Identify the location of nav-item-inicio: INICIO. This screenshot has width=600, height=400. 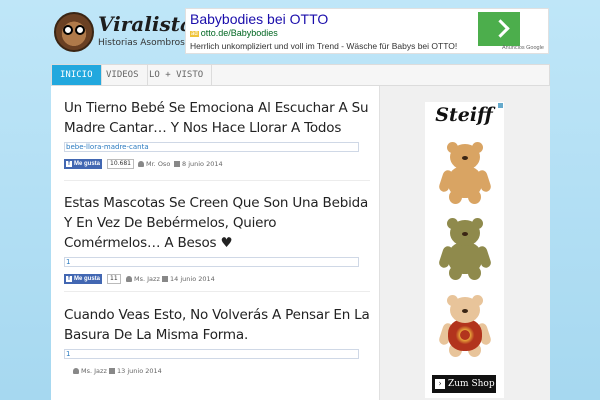
(77, 75).